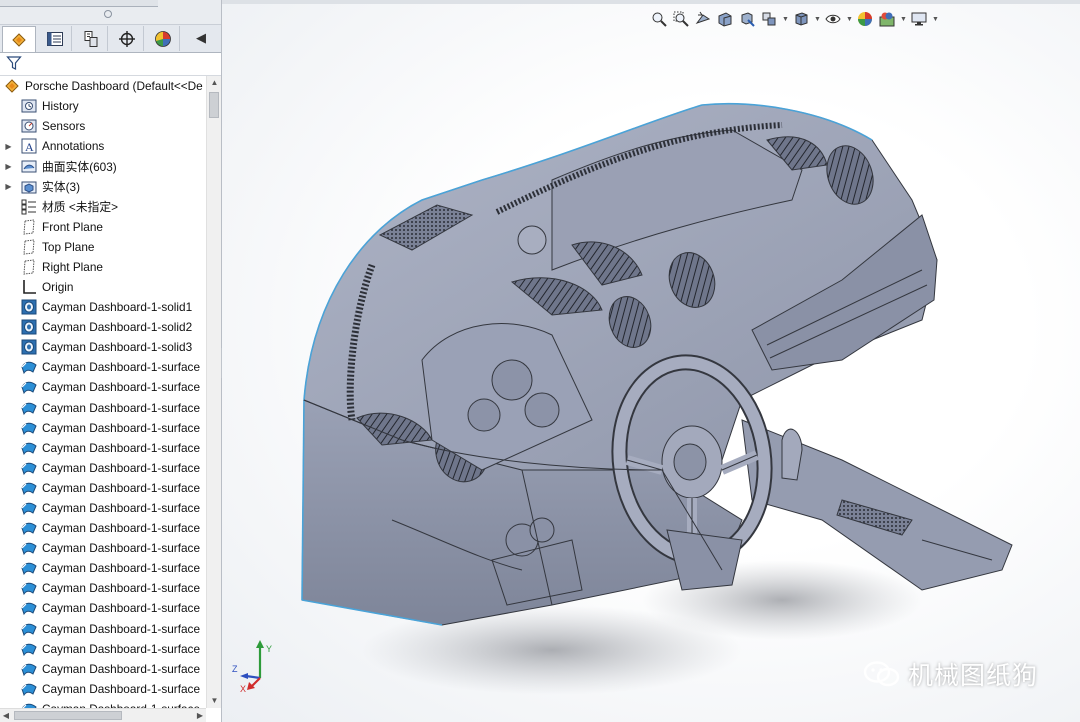 Image resolution: width=1080 pixels, height=722 pixels. What do you see at coordinates (29, 126) in the screenshot?
I see `sensors-icon` at bounding box center [29, 126].